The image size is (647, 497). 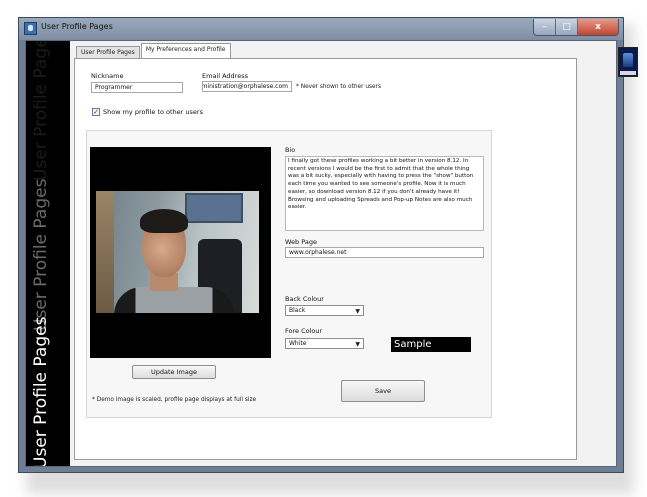 What do you see at coordinates (107, 76) in the screenshot?
I see `nickname-label: Nickname` at bounding box center [107, 76].